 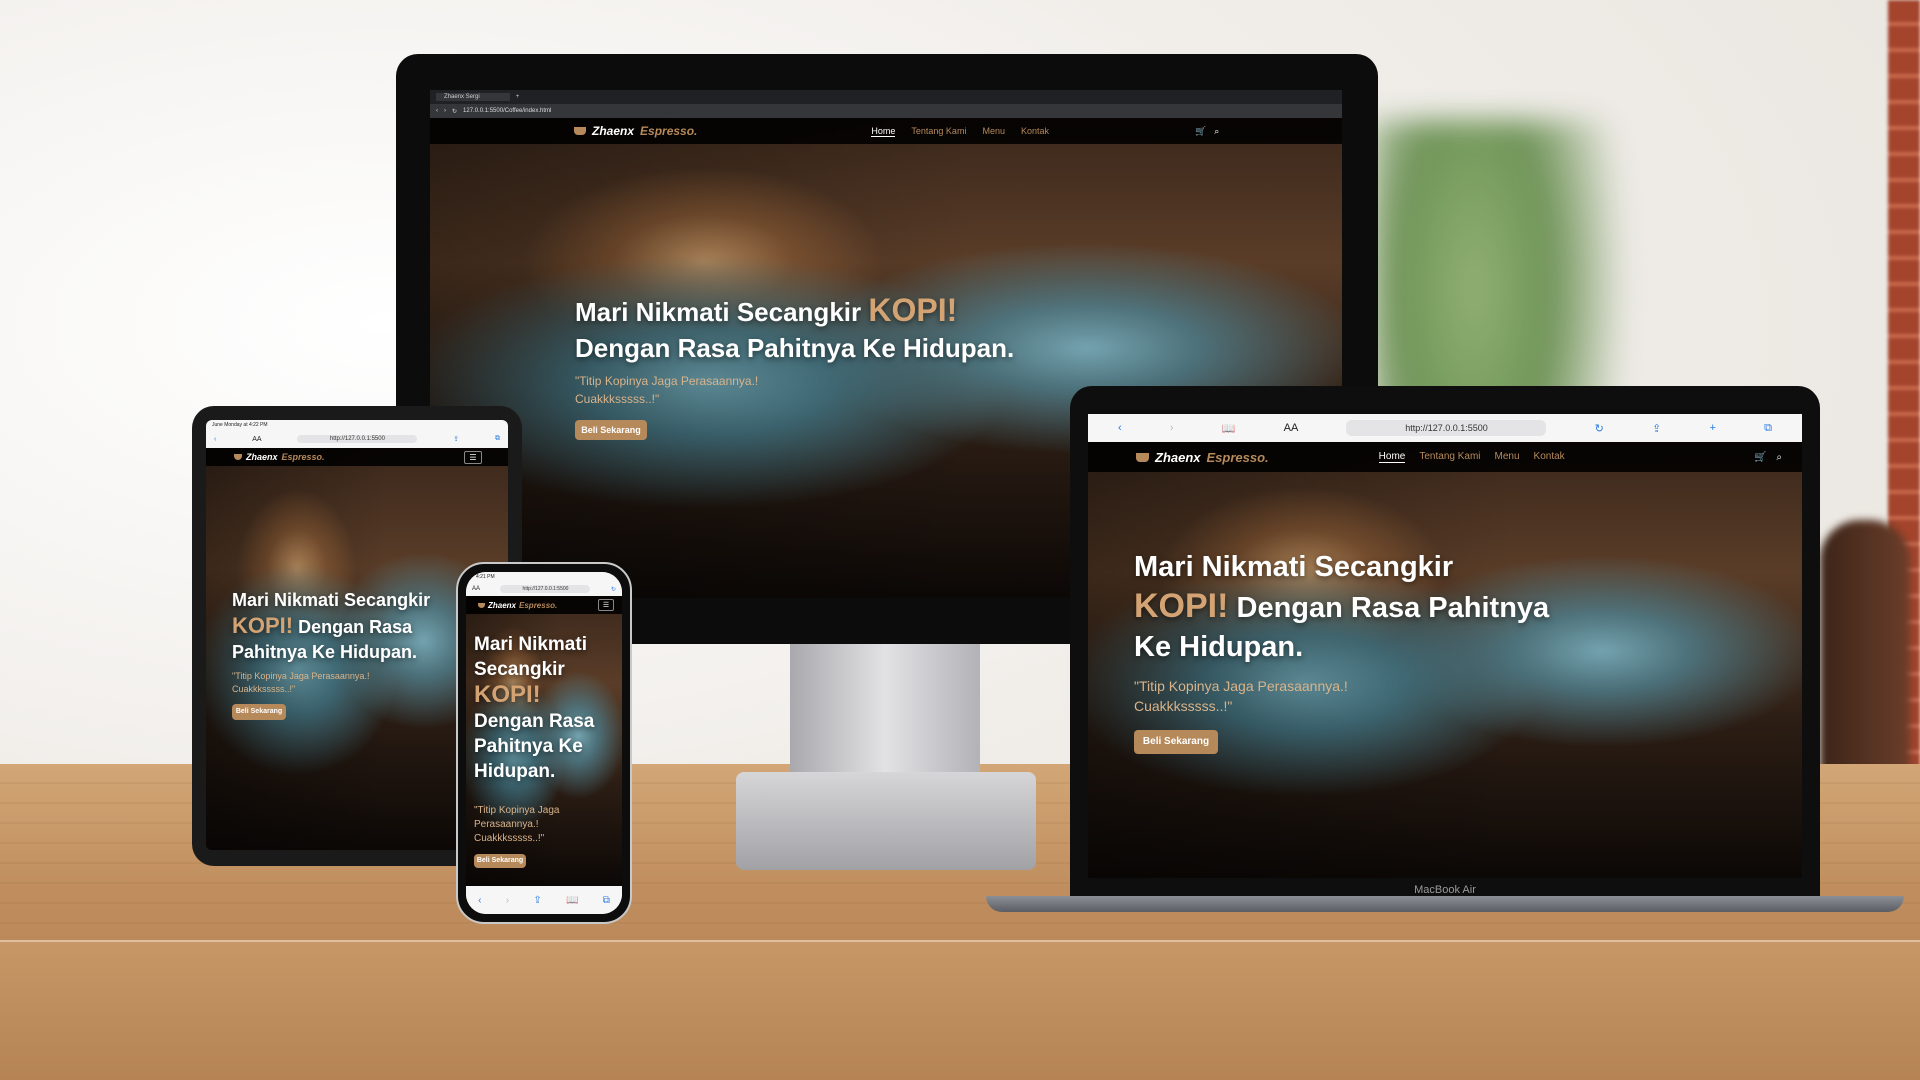 I want to click on browser-tab-bar: Zhaenx Sergi +, so click(x=886, y=97).